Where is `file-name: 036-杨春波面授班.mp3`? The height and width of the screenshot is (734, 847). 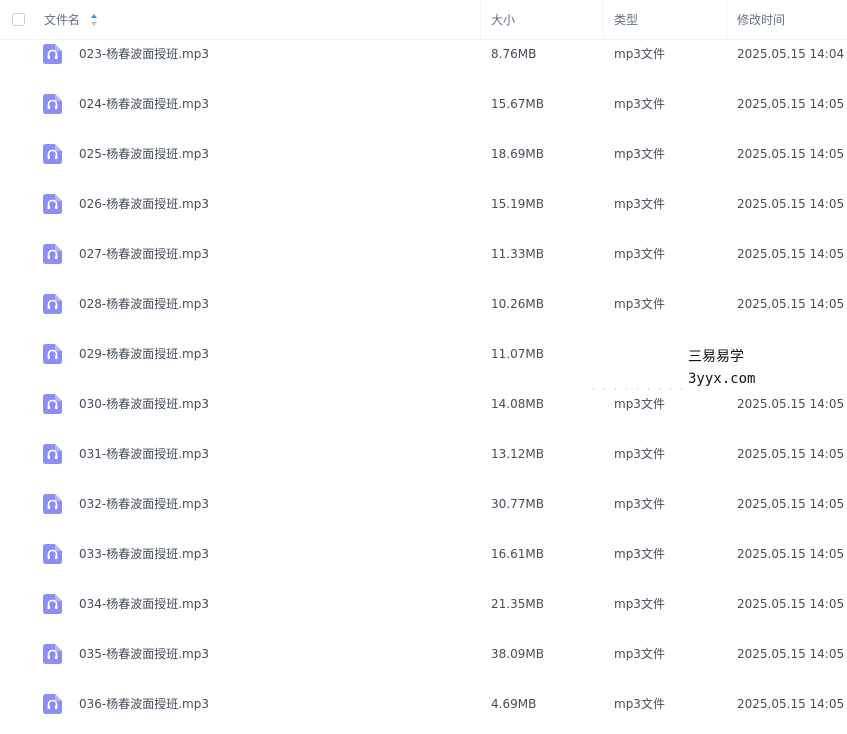 file-name: 036-杨春波面授班.mp3 is located at coordinates (144, 704).